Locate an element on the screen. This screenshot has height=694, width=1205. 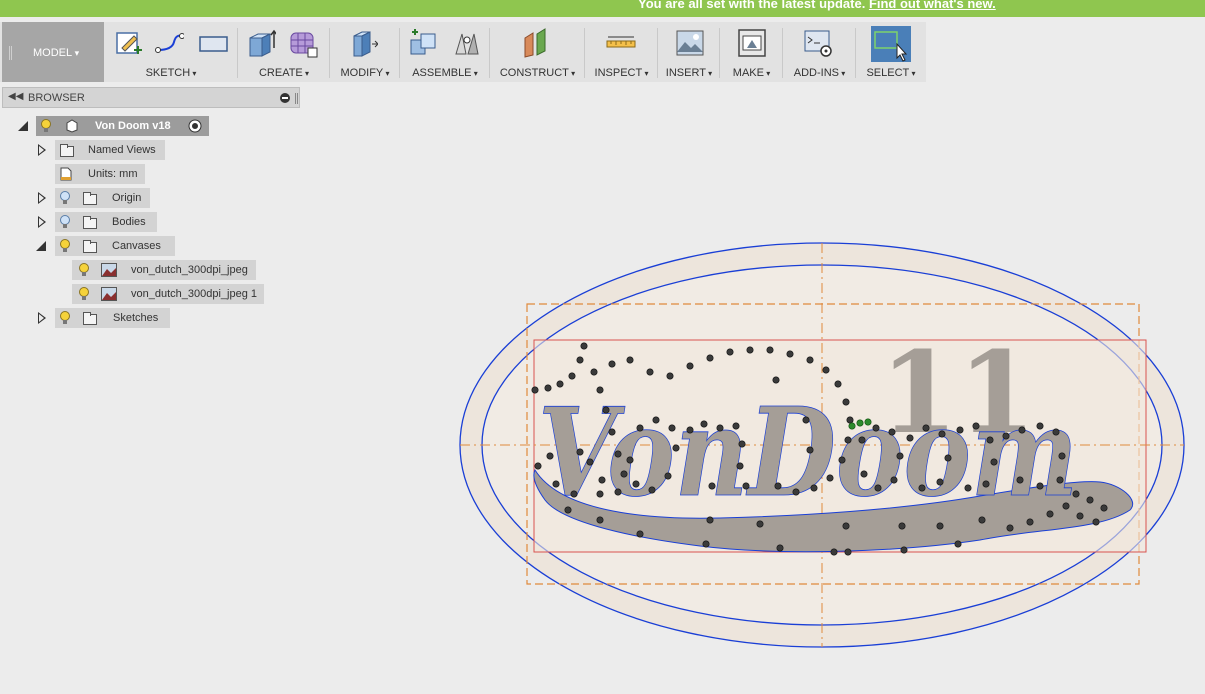
tree-item-label: Named Views is located at coordinates (122, 150).